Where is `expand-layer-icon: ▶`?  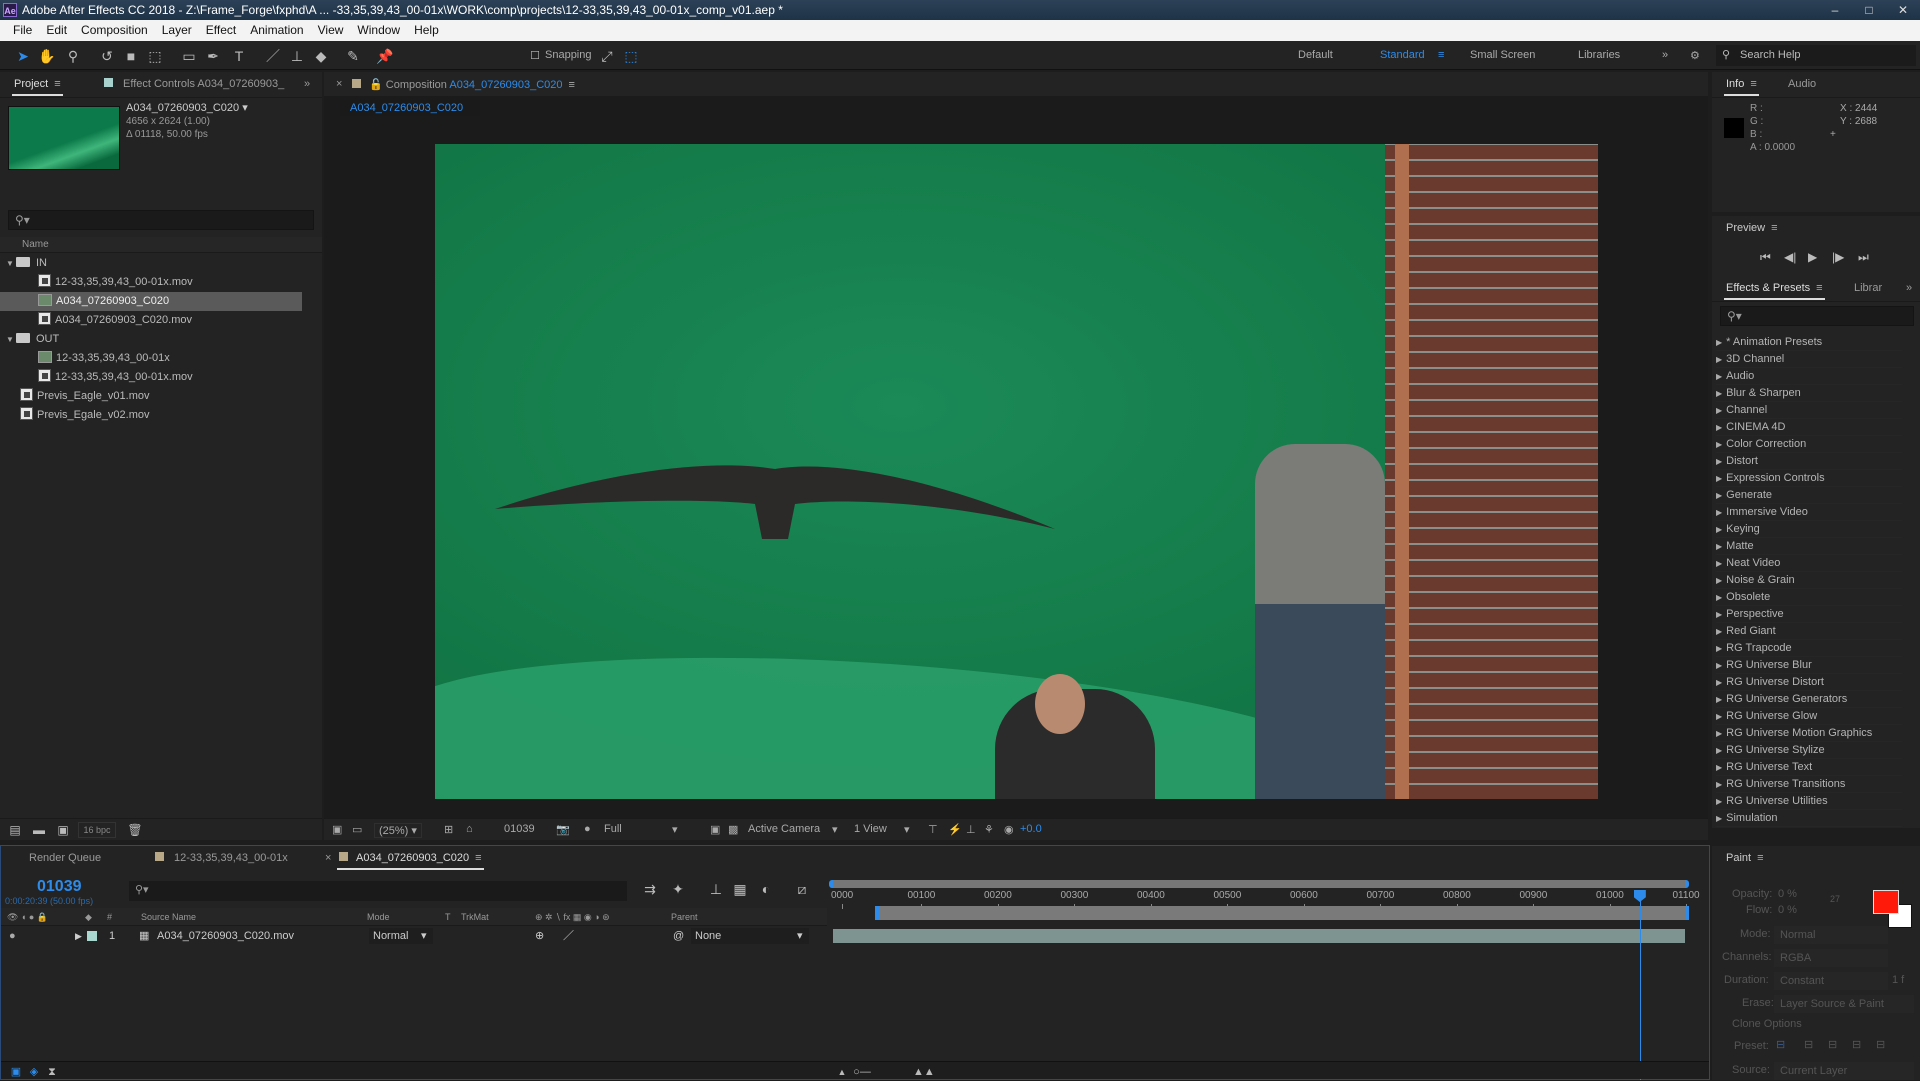
expand-layer-icon: ▶ is located at coordinates (78, 936).